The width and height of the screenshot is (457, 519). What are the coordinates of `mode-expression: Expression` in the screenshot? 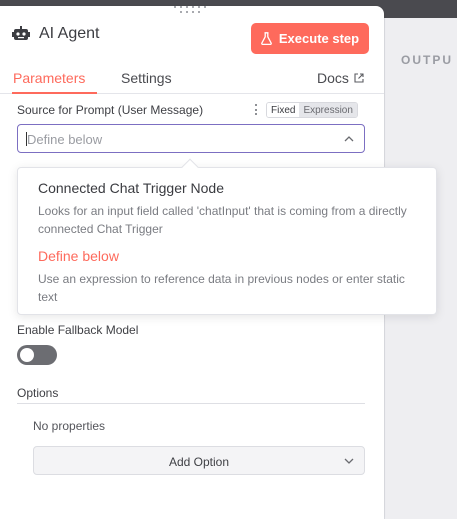 It's located at (328, 110).